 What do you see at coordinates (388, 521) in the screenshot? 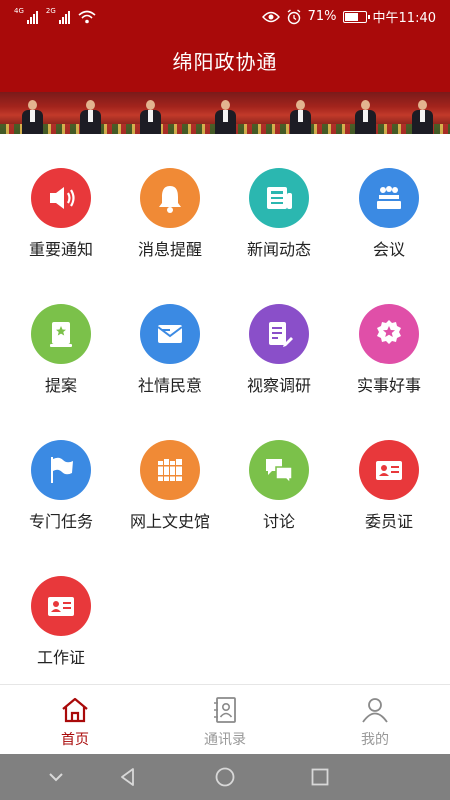
I see `grid-item-label: 委员证` at bounding box center [388, 521].